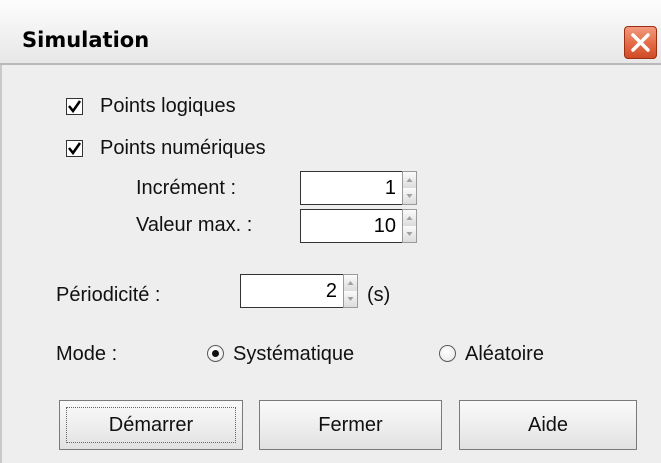 The image size is (661, 463). What do you see at coordinates (351, 188) in the screenshot?
I see `increment-field: 1` at bounding box center [351, 188].